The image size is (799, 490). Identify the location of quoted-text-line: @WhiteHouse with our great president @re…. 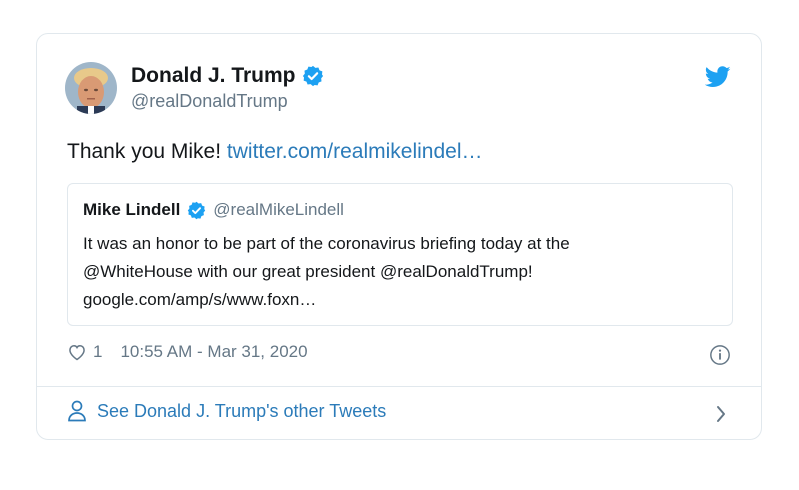
(308, 271).